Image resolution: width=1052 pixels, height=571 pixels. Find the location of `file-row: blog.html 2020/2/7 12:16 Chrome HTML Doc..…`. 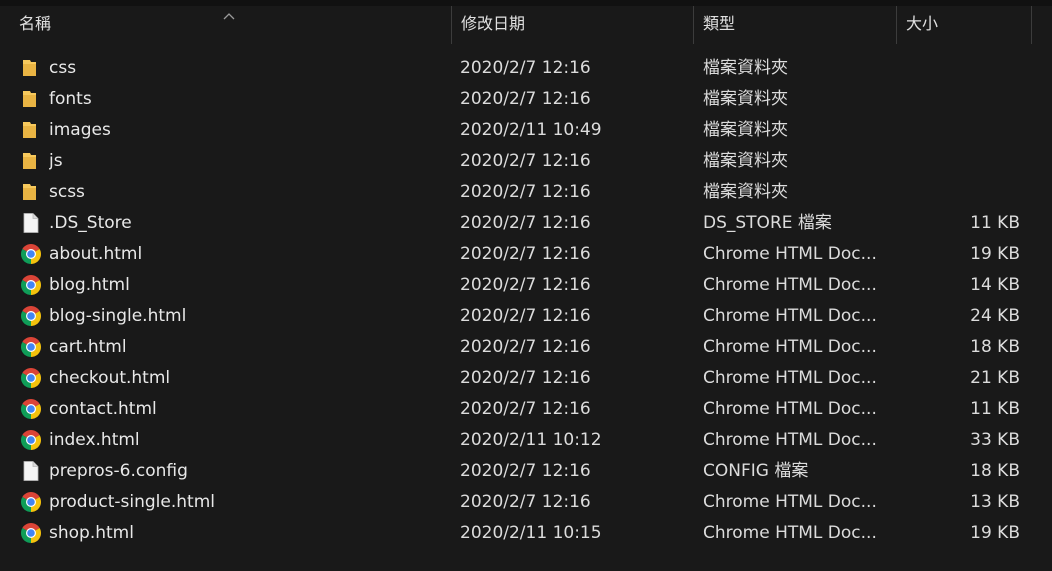

file-row: blog.html 2020/2/7 12:16 Chrome HTML Doc..… is located at coordinates (526, 285).